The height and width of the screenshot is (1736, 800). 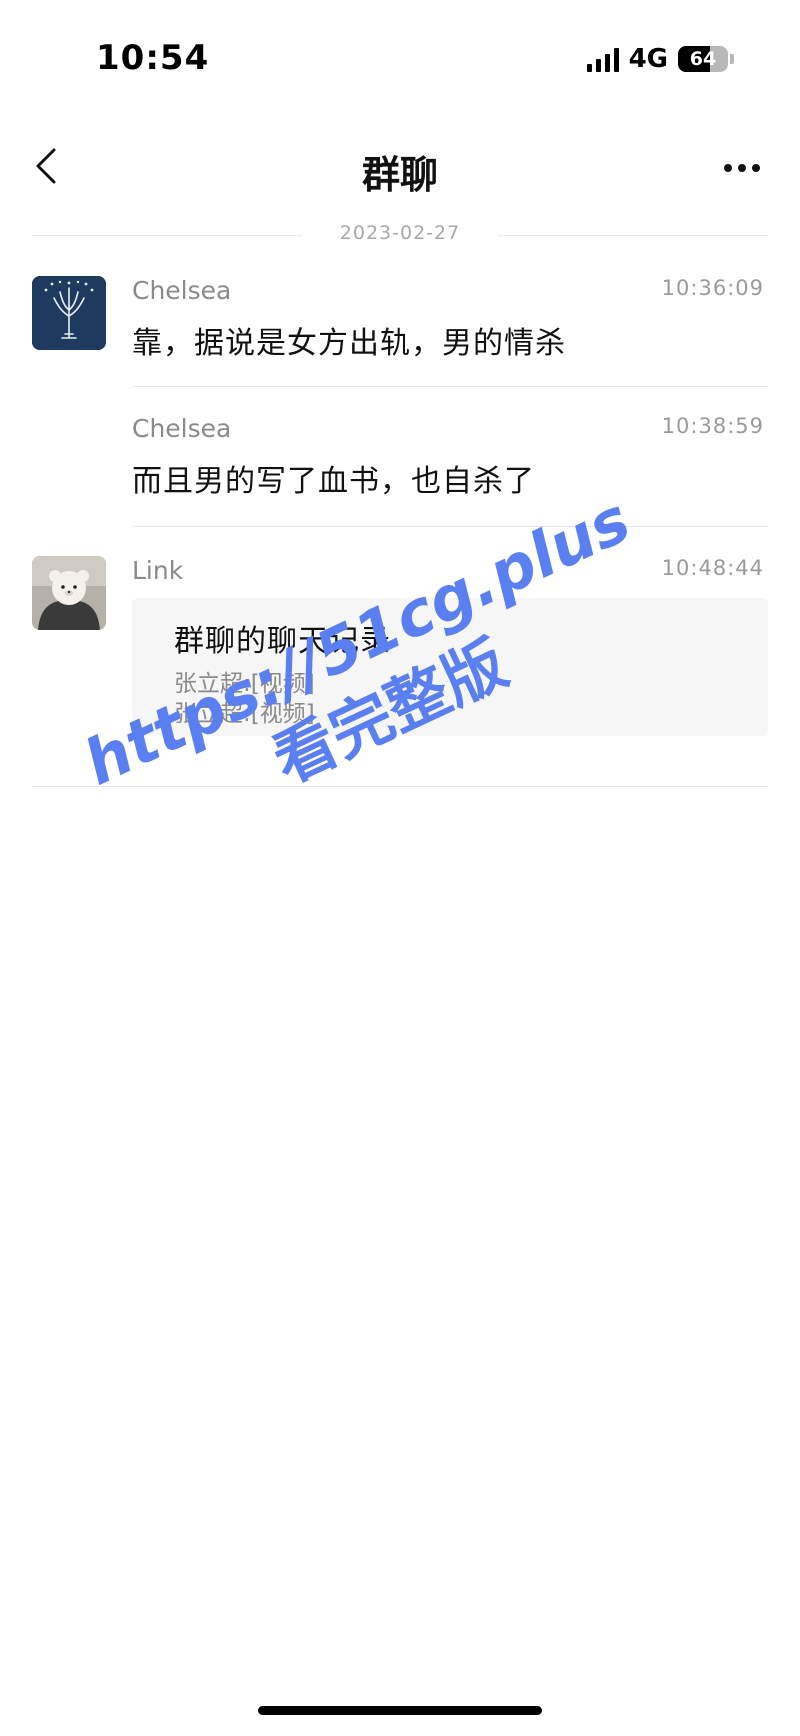 I want to click on battery-icon: 64, so click(x=703, y=59).